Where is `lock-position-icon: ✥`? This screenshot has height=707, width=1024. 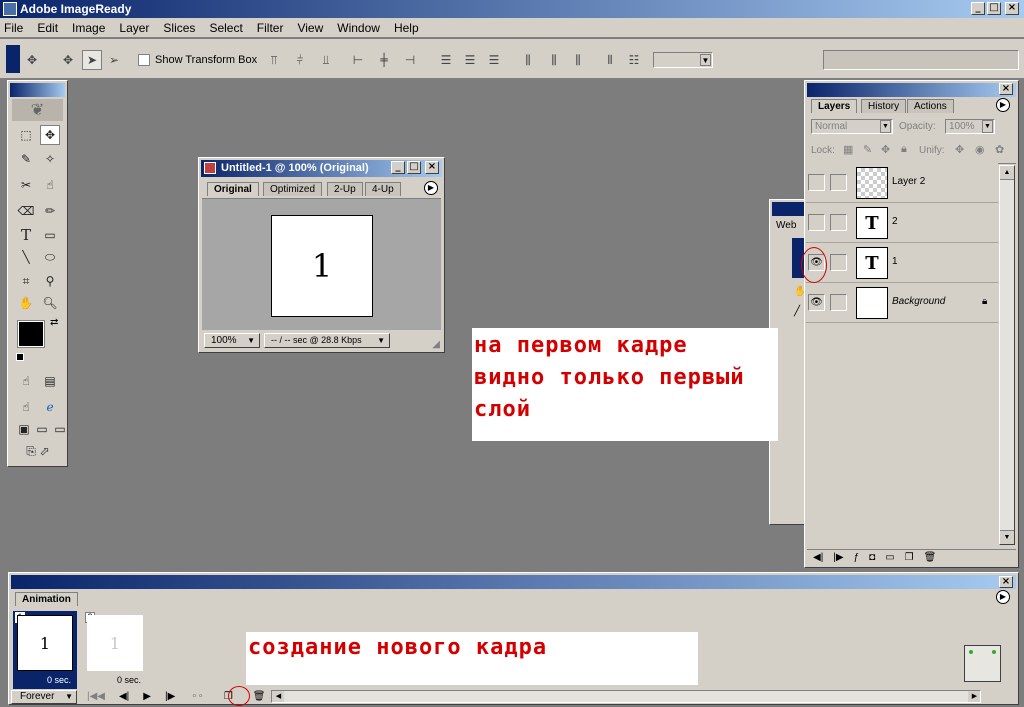
lock-position-icon: ✥ is located at coordinates (885, 149).